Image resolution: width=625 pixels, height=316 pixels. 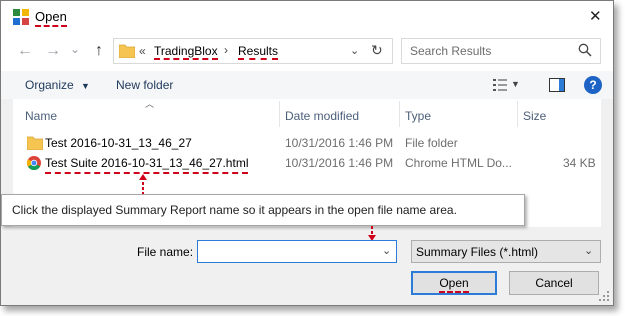 I want to click on breadcrumb-item-tradingblox: TradingBlox, so click(x=186, y=52).